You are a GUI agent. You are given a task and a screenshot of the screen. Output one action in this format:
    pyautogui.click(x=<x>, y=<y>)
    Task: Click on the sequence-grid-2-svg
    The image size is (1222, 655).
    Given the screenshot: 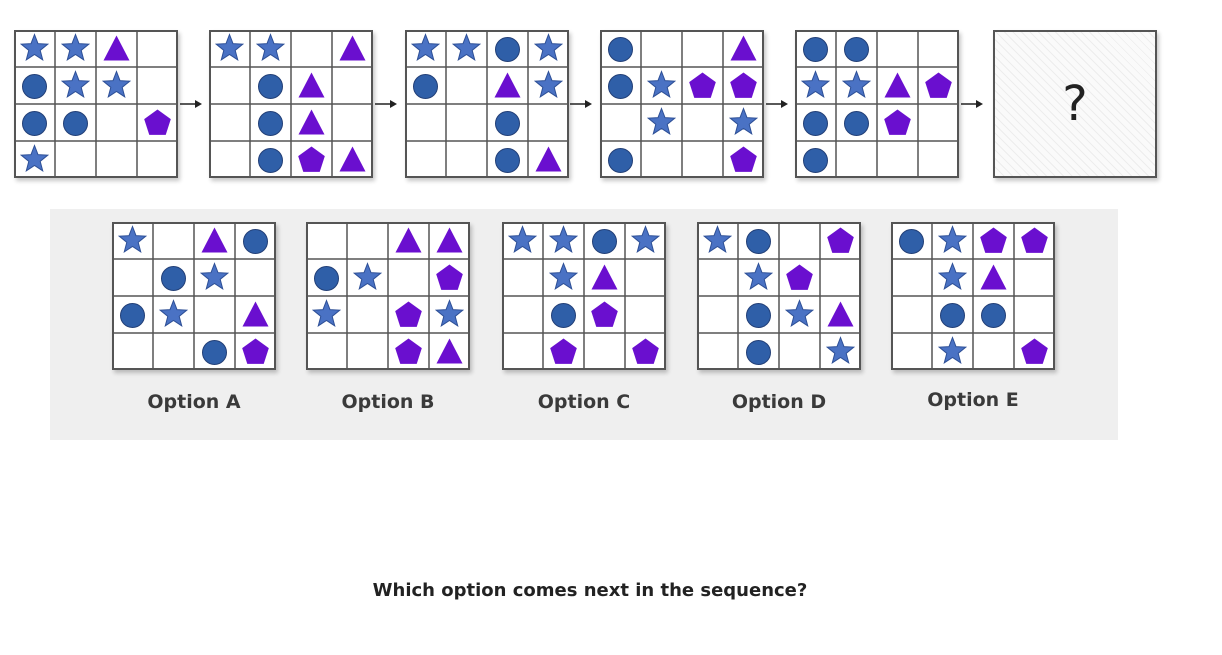 What is the action you would take?
    pyautogui.click(x=291, y=104)
    